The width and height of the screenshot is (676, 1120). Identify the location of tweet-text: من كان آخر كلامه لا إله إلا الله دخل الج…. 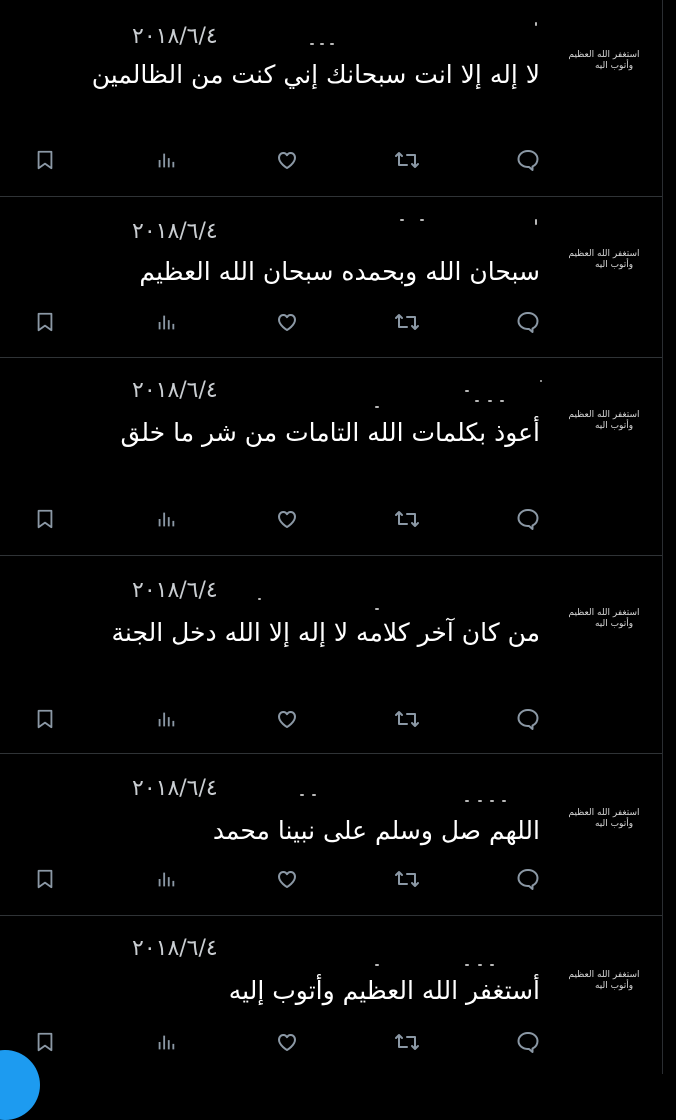
(325, 632).